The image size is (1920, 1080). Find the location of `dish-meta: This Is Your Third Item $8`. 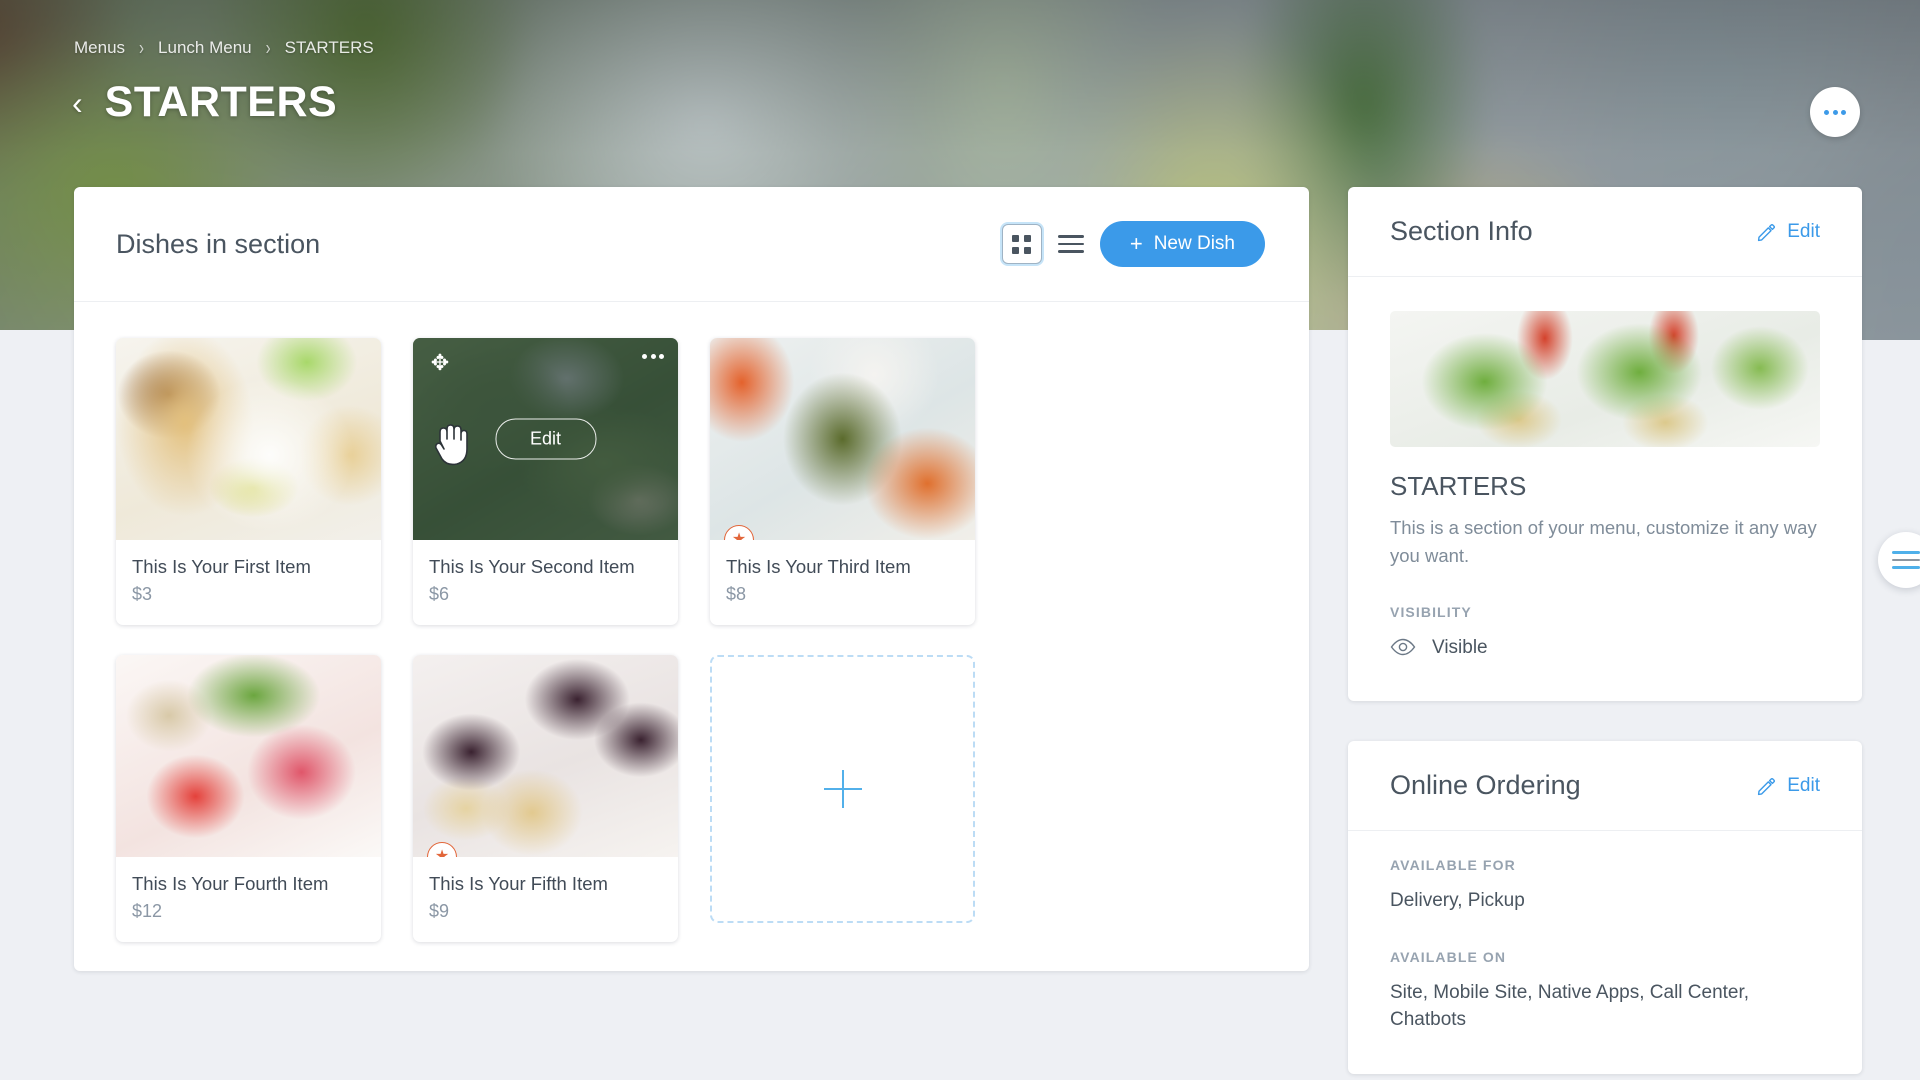

dish-meta: This Is Your Third Item $8 is located at coordinates (842, 582).